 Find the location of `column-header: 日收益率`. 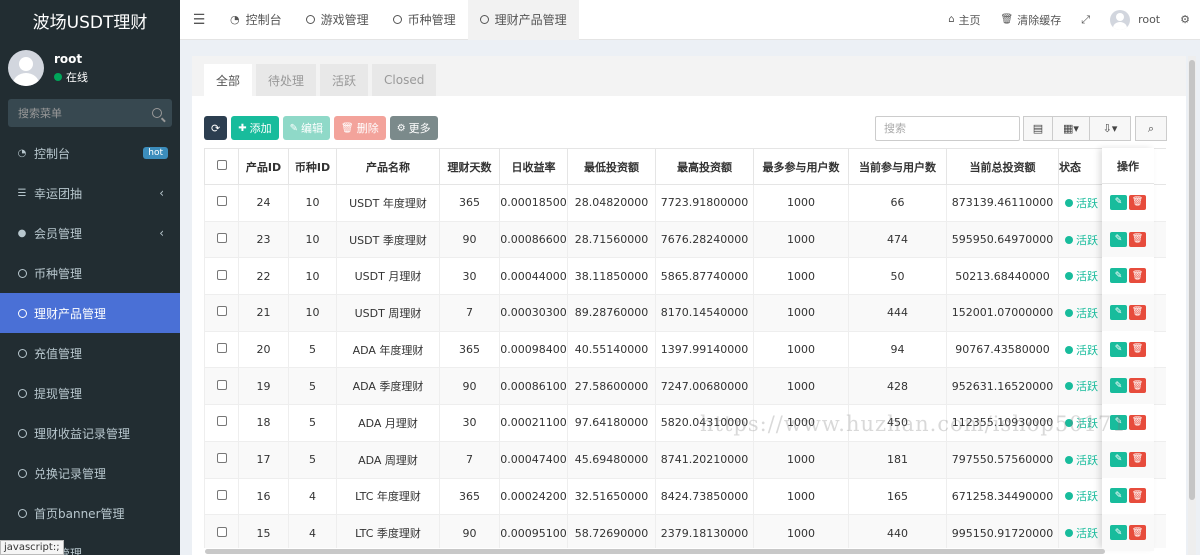

column-header: 日收益率 is located at coordinates (533, 166).